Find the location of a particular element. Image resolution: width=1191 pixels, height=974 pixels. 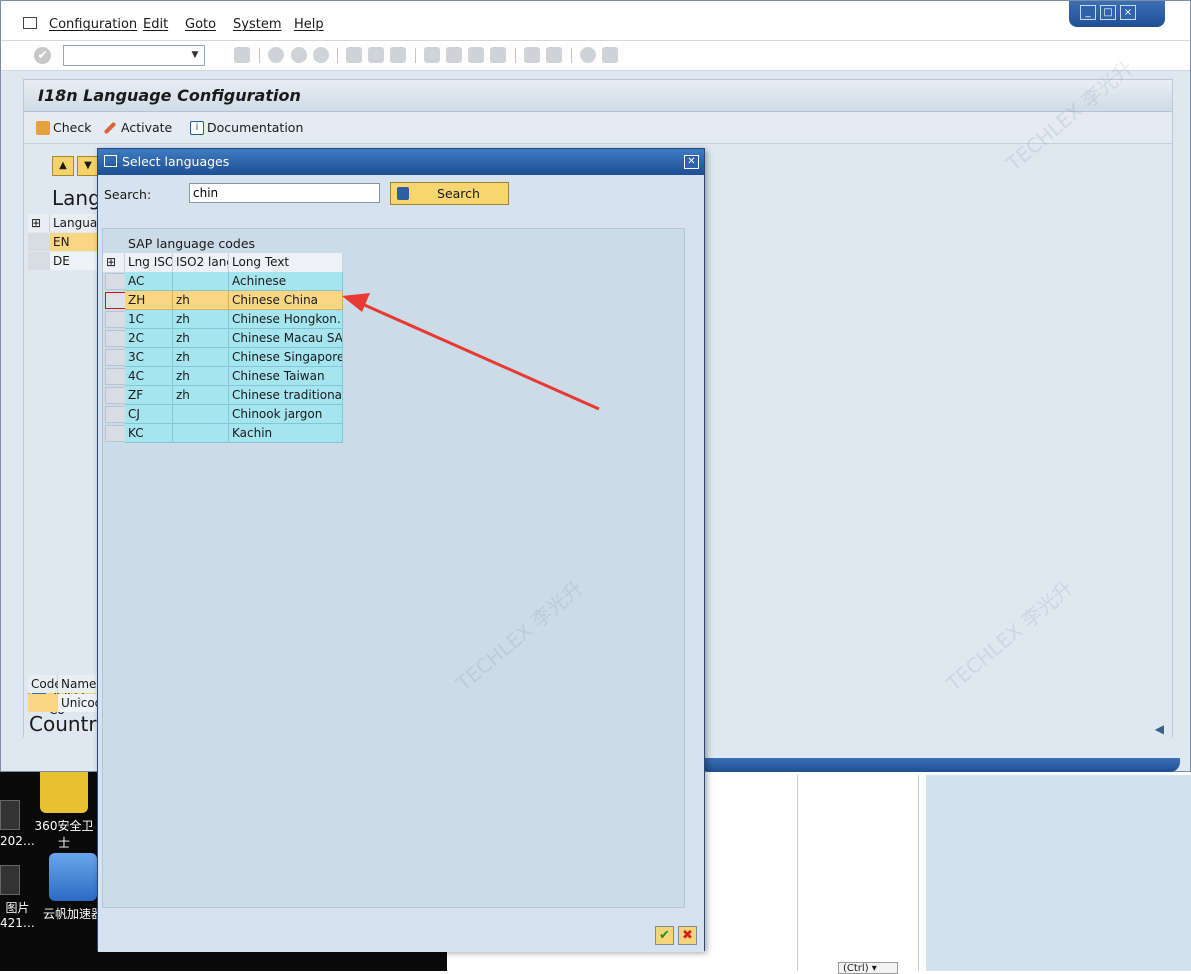

annotation-arrow is located at coordinates (471, 352).